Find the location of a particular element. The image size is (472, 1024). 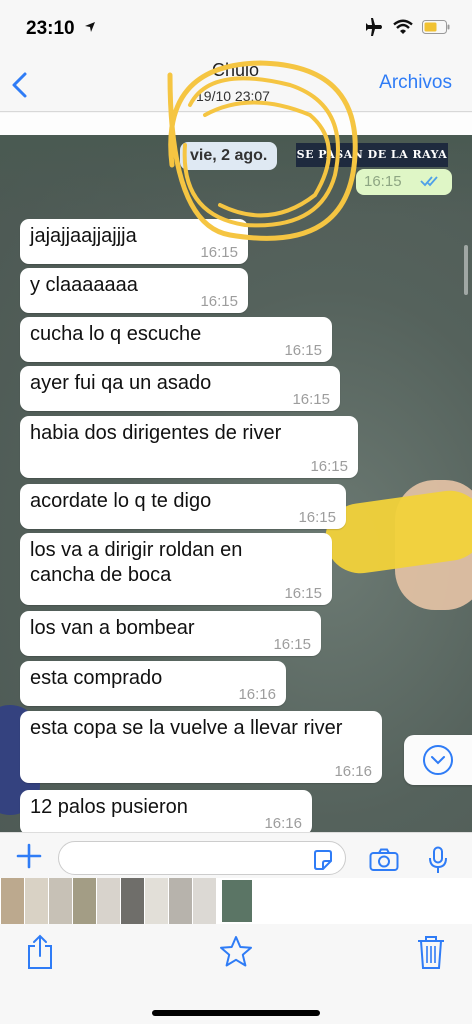

camera-icon is located at coordinates (384, 859).